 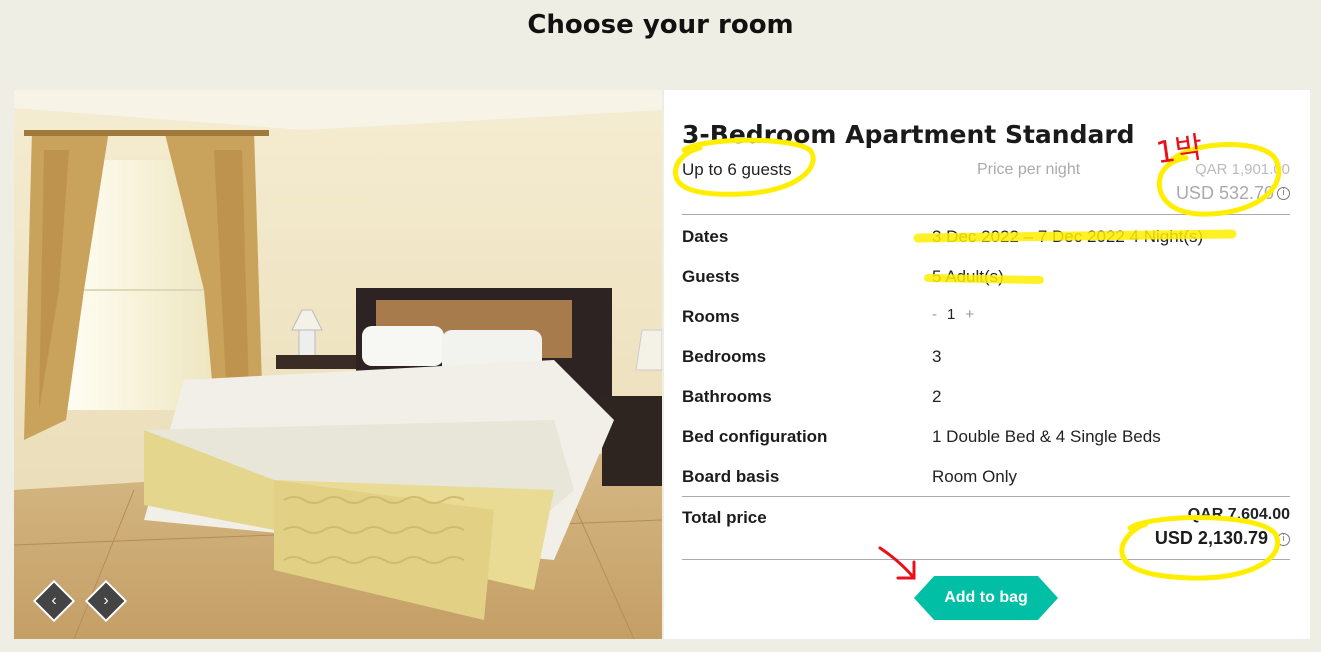 What do you see at coordinates (937, 396) in the screenshot?
I see `bathrooms-value: 2` at bounding box center [937, 396].